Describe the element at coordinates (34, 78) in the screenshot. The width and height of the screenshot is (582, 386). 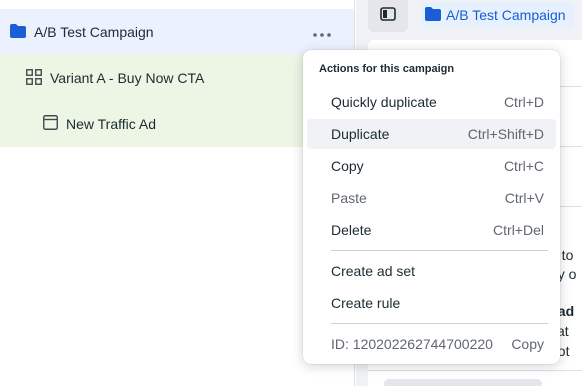
I see `grid-icon` at that location.